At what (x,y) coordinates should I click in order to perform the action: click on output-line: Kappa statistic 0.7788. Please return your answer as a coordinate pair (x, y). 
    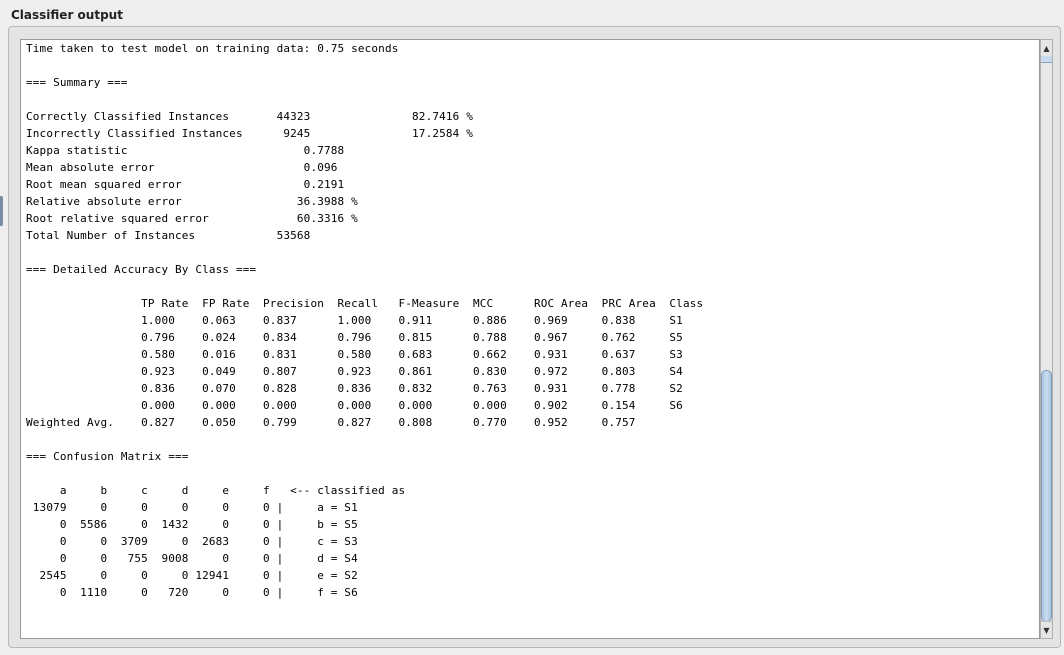
    Looking at the image, I should click on (185, 150).